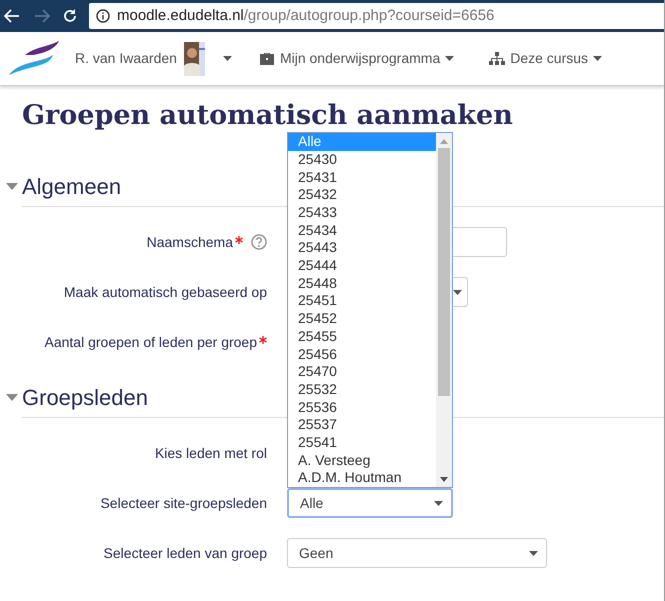 The image size is (665, 601). What do you see at coordinates (362, 337) in the screenshot?
I see `dropdown-option: 25455` at bounding box center [362, 337].